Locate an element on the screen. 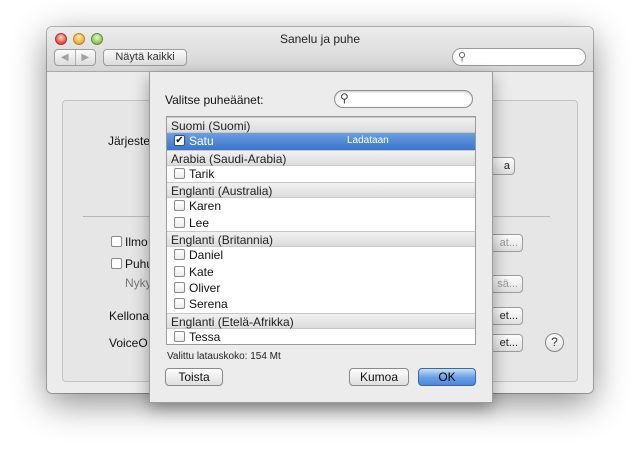 This screenshot has width=640, height=451. language-group-header: Englanti (Britannia) is located at coordinates (321, 239).